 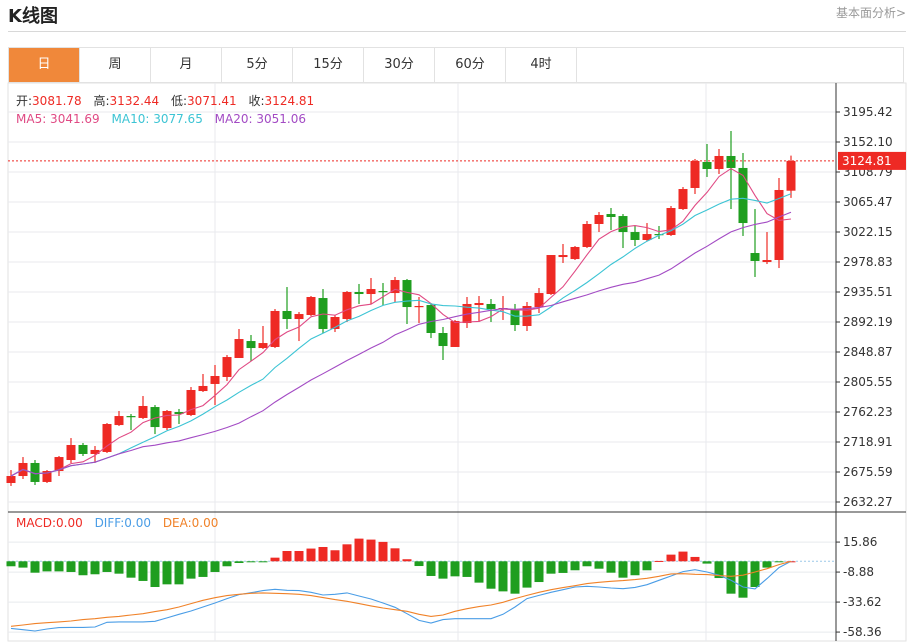 What do you see at coordinates (868, 382) in the screenshot?
I see `y-tick-label: 2805.55` at bounding box center [868, 382].